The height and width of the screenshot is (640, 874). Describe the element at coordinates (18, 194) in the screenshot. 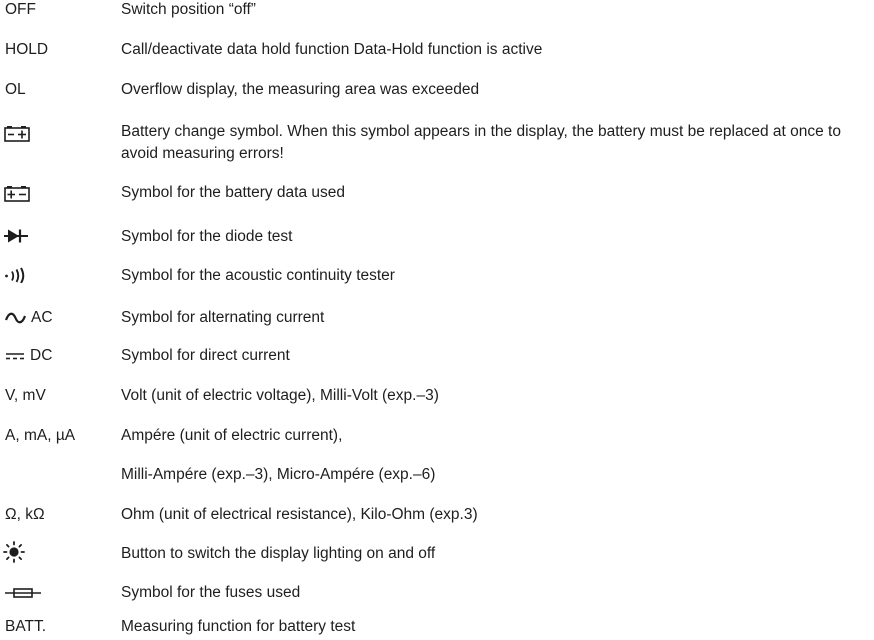

I see `battery-data-icon` at that location.